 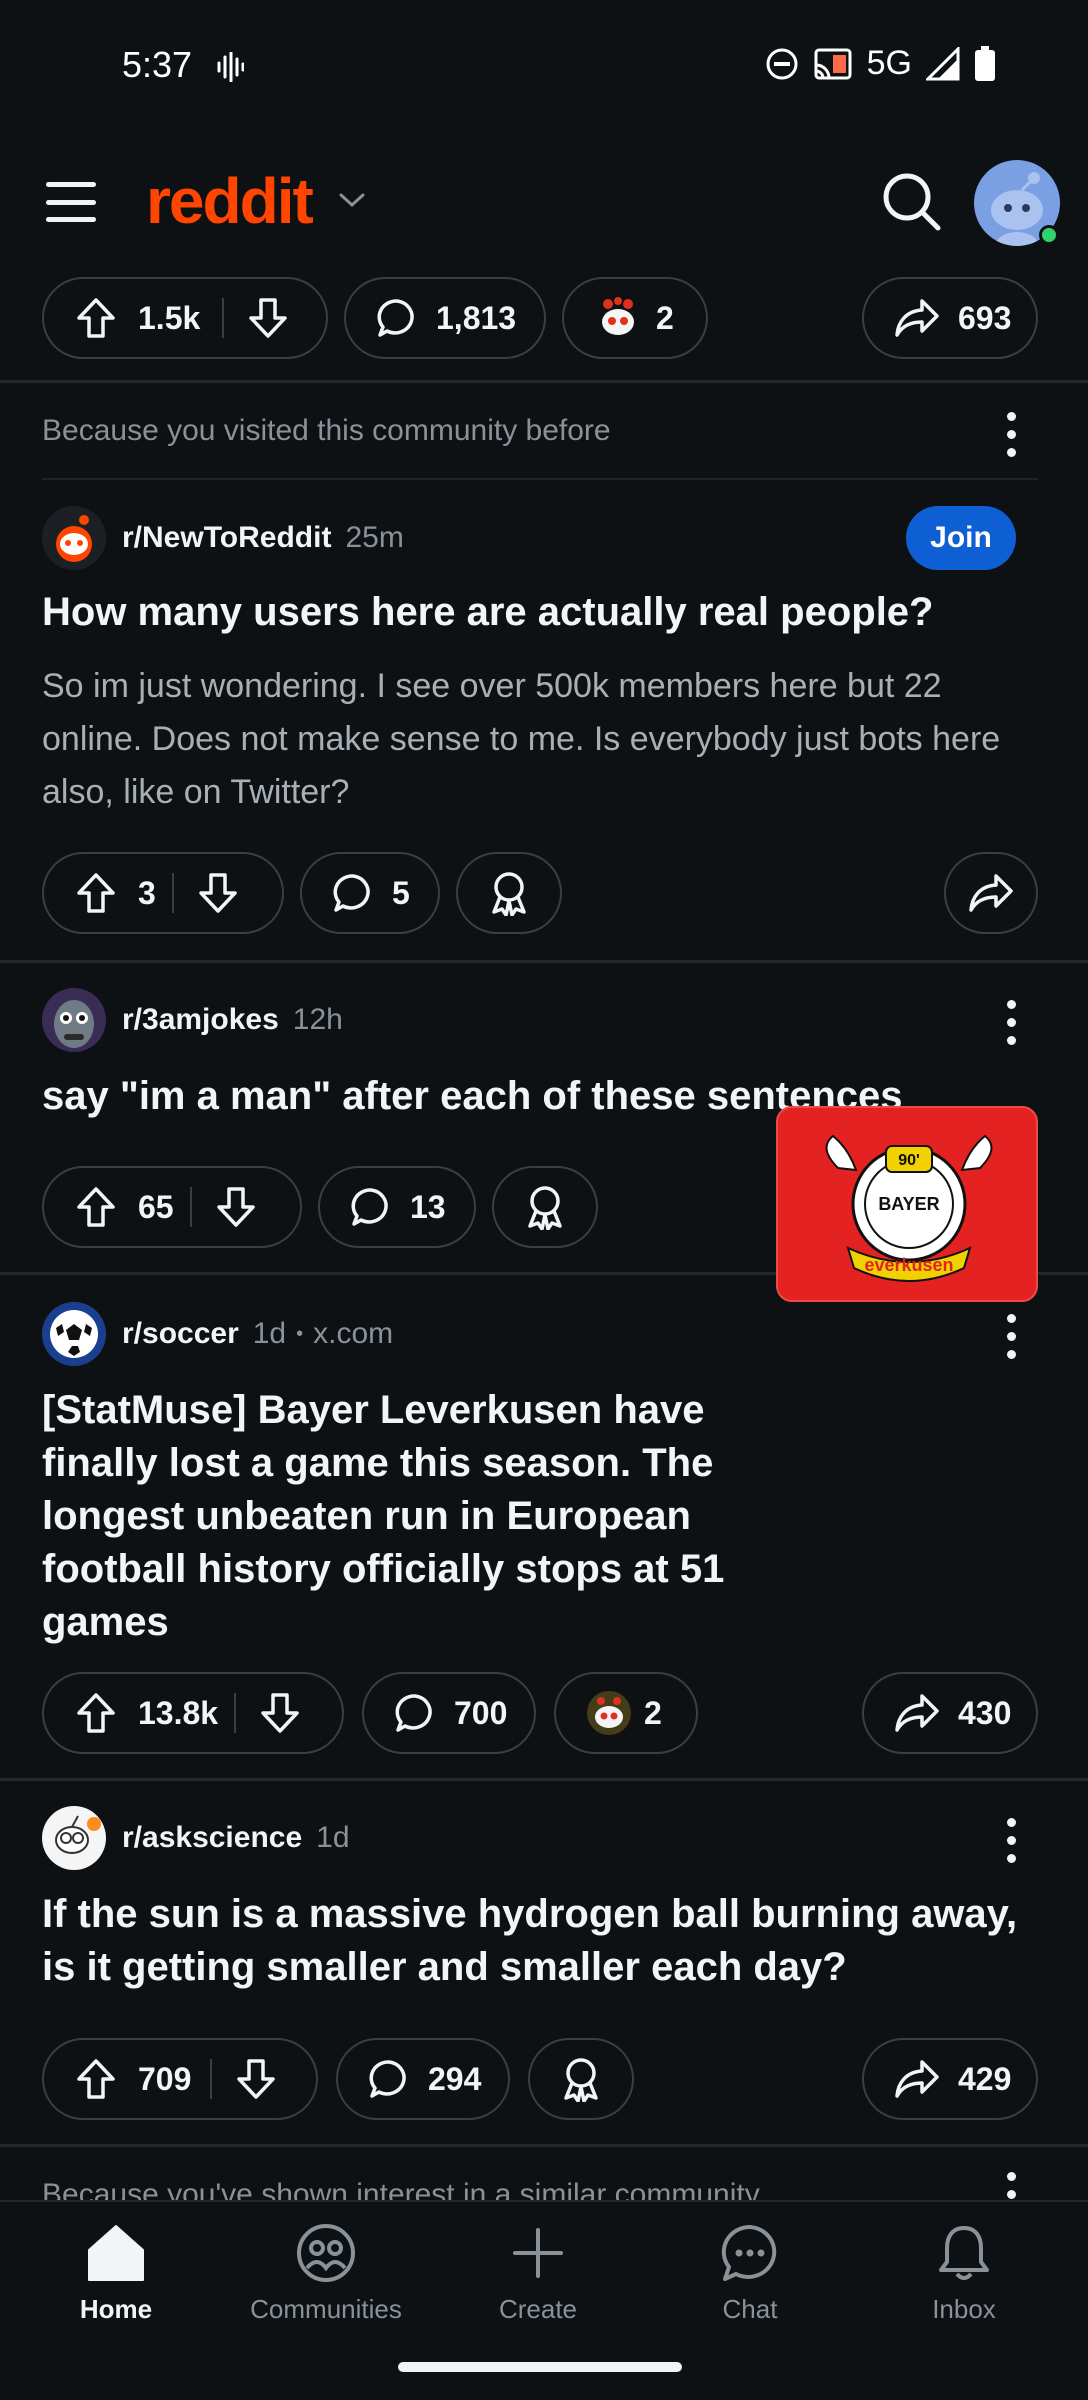 What do you see at coordinates (172, 1207) in the screenshot?
I see `vote-pill: 65` at bounding box center [172, 1207].